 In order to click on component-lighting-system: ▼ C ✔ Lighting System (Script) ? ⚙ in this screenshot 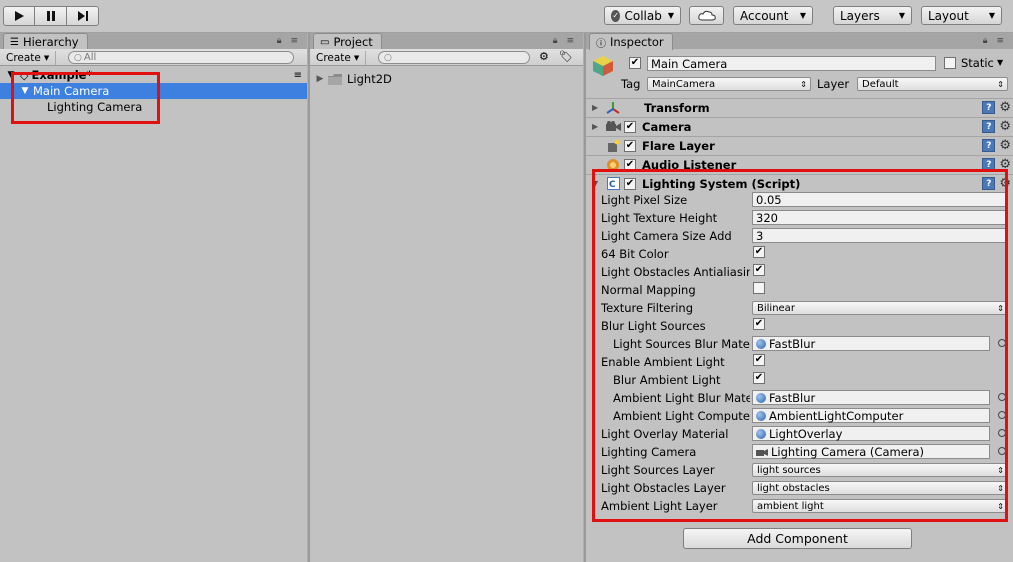, I will do `click(799, 183)`.